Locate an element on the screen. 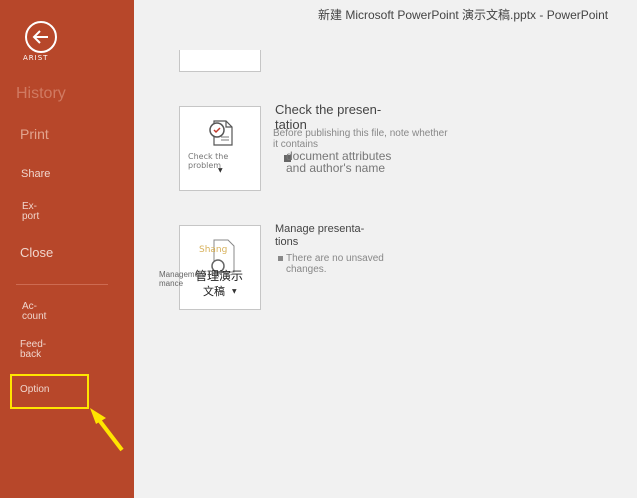 This screenshot has width=637, height=498. sidebar-divider is located at coordinates (62, 284).